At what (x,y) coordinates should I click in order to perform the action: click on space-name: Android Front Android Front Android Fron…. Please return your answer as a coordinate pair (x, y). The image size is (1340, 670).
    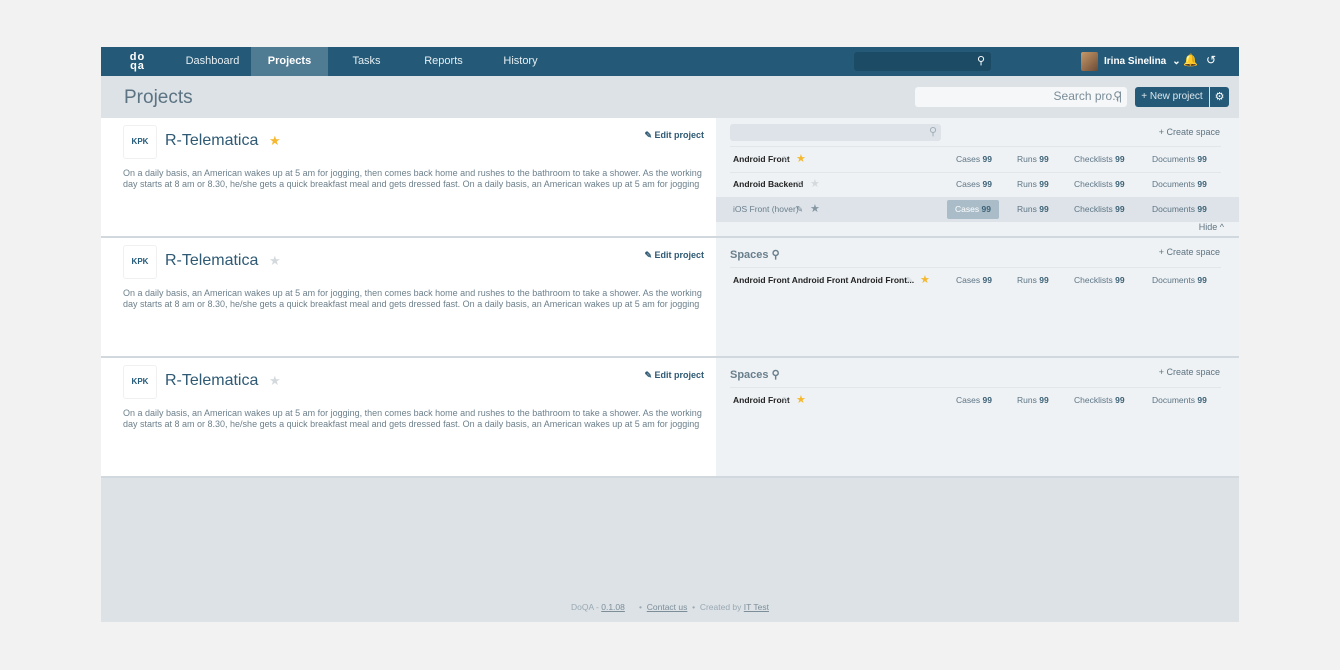
    Looking at the image, I should click on (823, 280).